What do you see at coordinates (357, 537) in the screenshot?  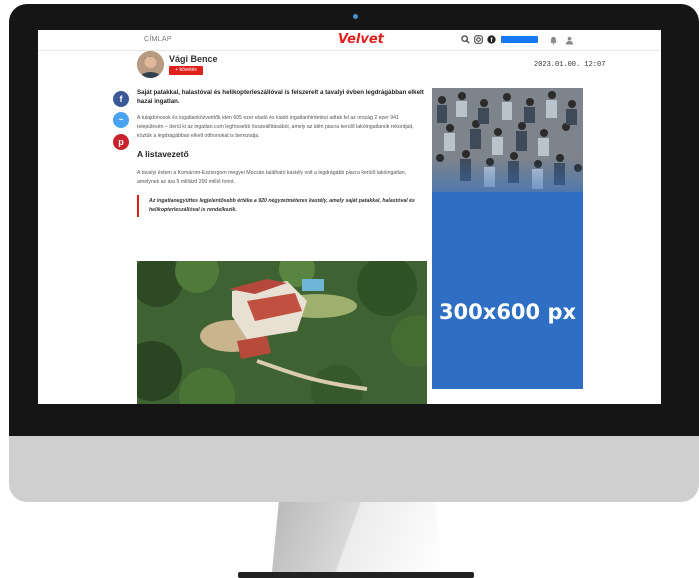 I see `monitor-stand` at bounding box center [357, 537].